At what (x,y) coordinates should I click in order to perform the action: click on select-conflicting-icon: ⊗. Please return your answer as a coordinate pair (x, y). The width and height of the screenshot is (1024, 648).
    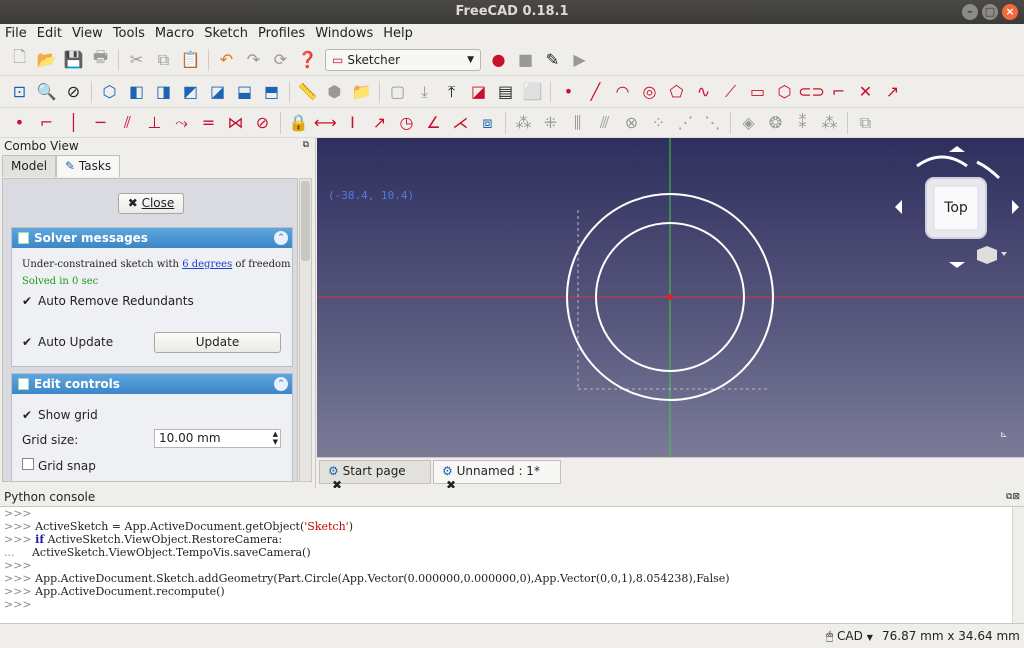
    Looking at the image, I should click on (631, 123).